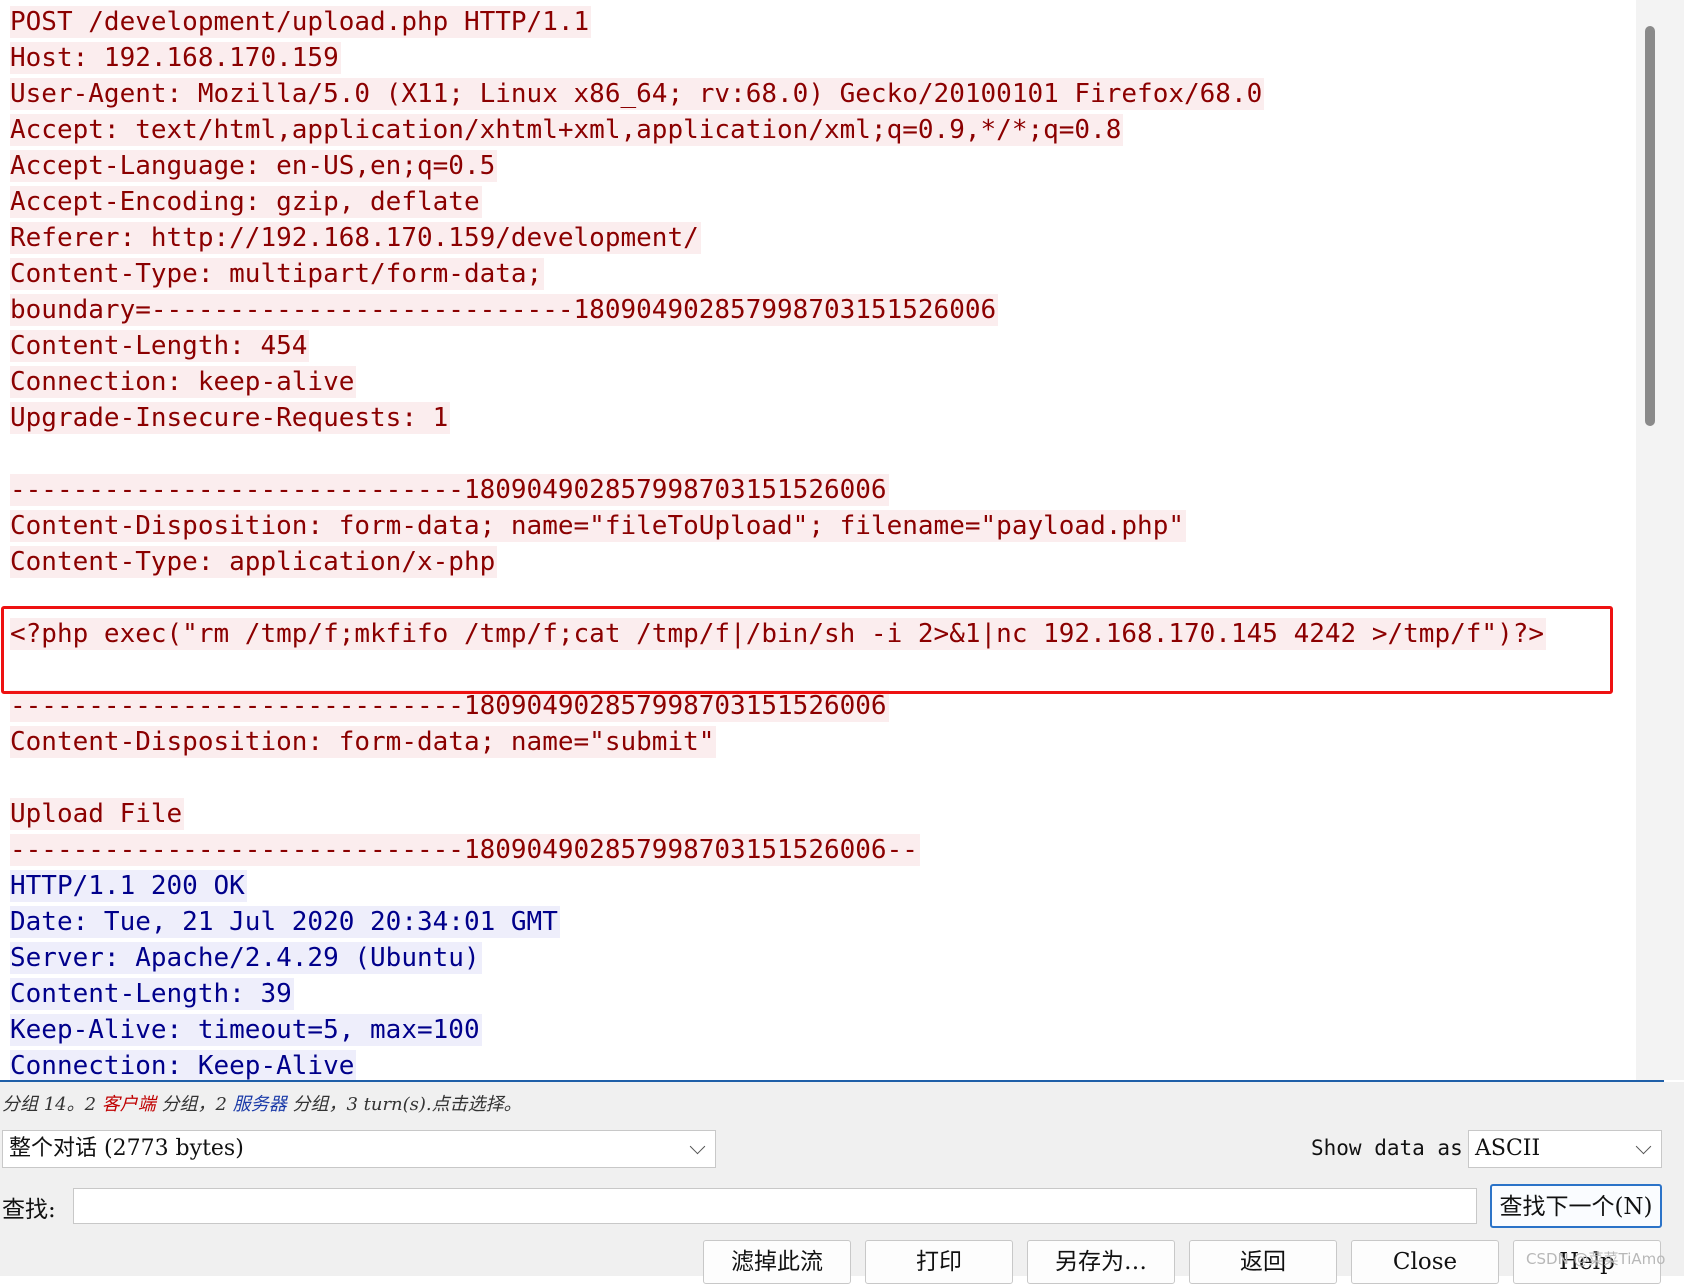 The height and width of the screenshot is (1284, 1684). Describe the element at coordinates (359, 1149) in the screenshot. I see `conversation-select: 整个对话 (2773 bytes)` at that location.